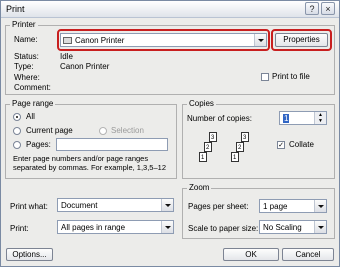 Image resolution: width=340 pixels, height=267 pixels. I want to click on status-value: Idle, so click(66, 56).